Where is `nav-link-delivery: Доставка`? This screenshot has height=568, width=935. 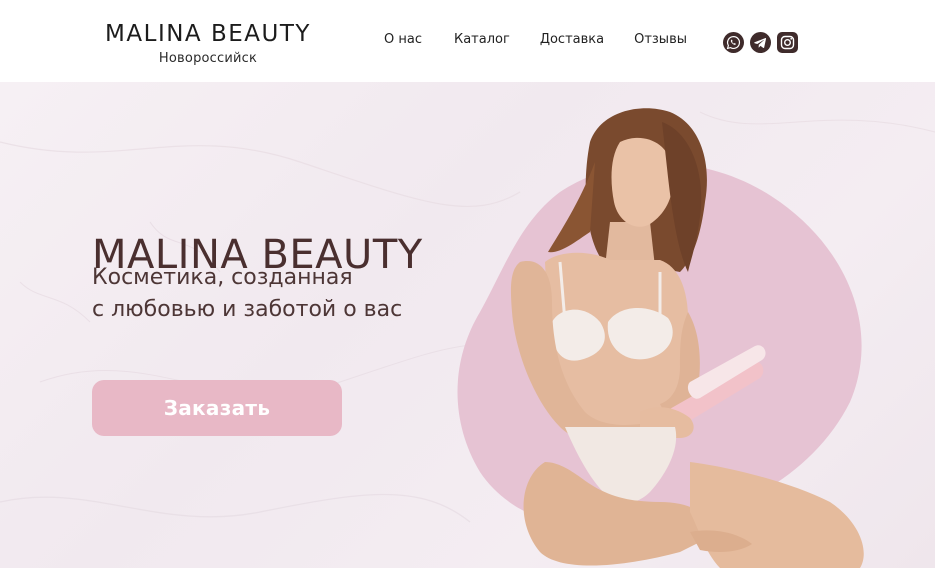 nav-link-delivery: Доставка is located at coordinates (572, 39).